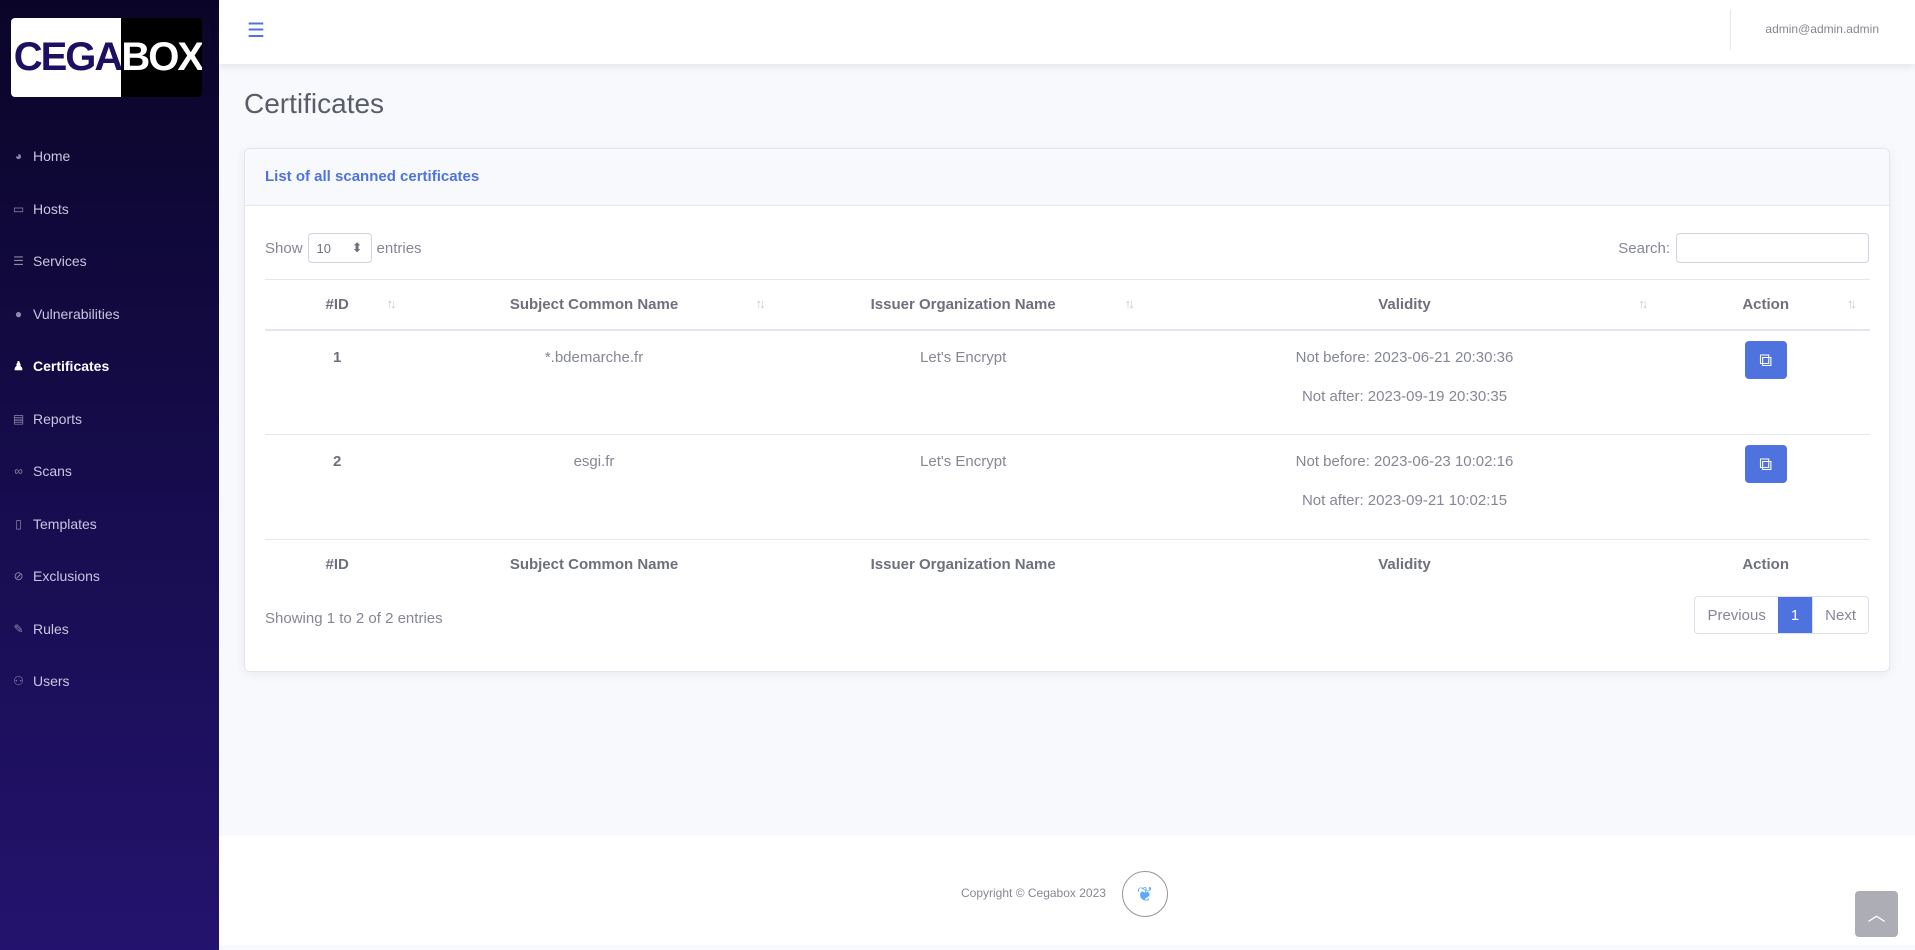 The width and height of the screenshot is (1915, 950). Describe the element at coordinates (109, 576) in the screenshot. I see `sidebar-item-exclusions: ⊘ Exclusions` at that location.